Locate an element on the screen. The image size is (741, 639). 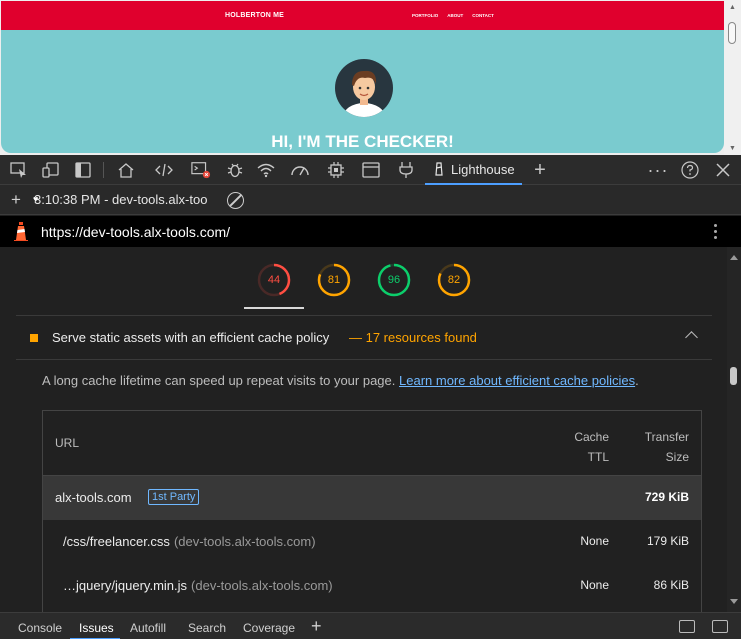
column-header-cache-ttl-line2: TTL is located at coordinates (598, 457).